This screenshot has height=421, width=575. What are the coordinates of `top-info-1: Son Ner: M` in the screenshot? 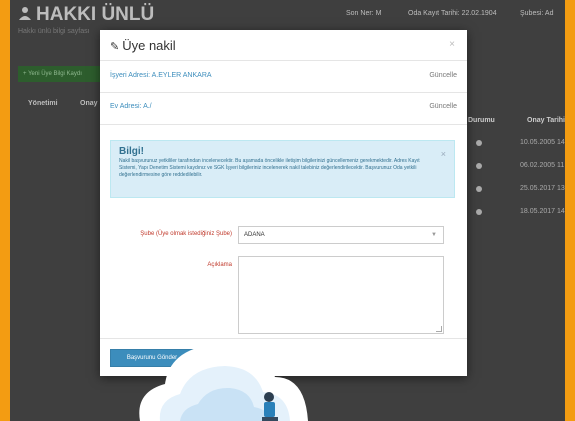 It's located at (364, 13).